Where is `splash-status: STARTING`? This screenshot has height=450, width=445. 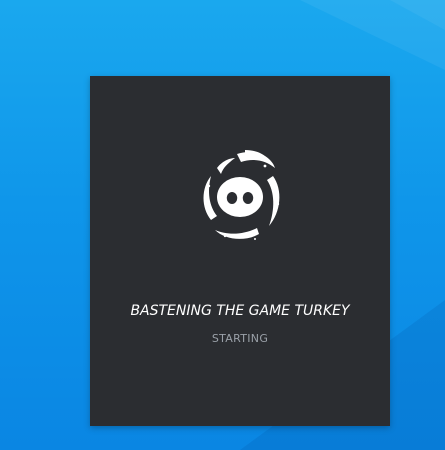
splash-status: STARTING is located at coordinates (240, 338).